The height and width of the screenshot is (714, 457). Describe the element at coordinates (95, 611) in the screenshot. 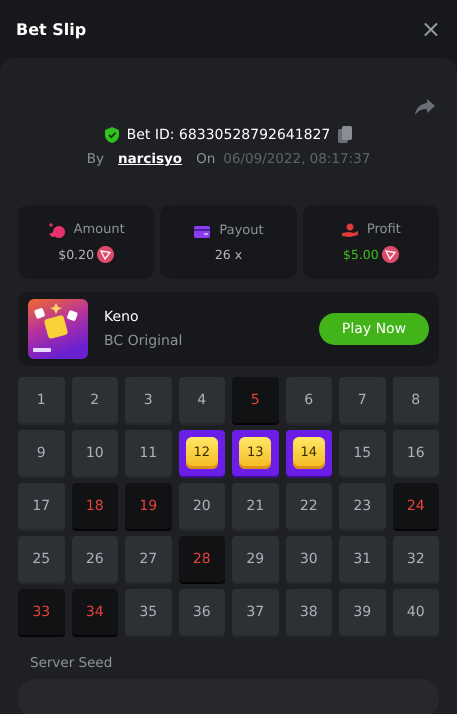

I see `number-tile: 34` at that location.